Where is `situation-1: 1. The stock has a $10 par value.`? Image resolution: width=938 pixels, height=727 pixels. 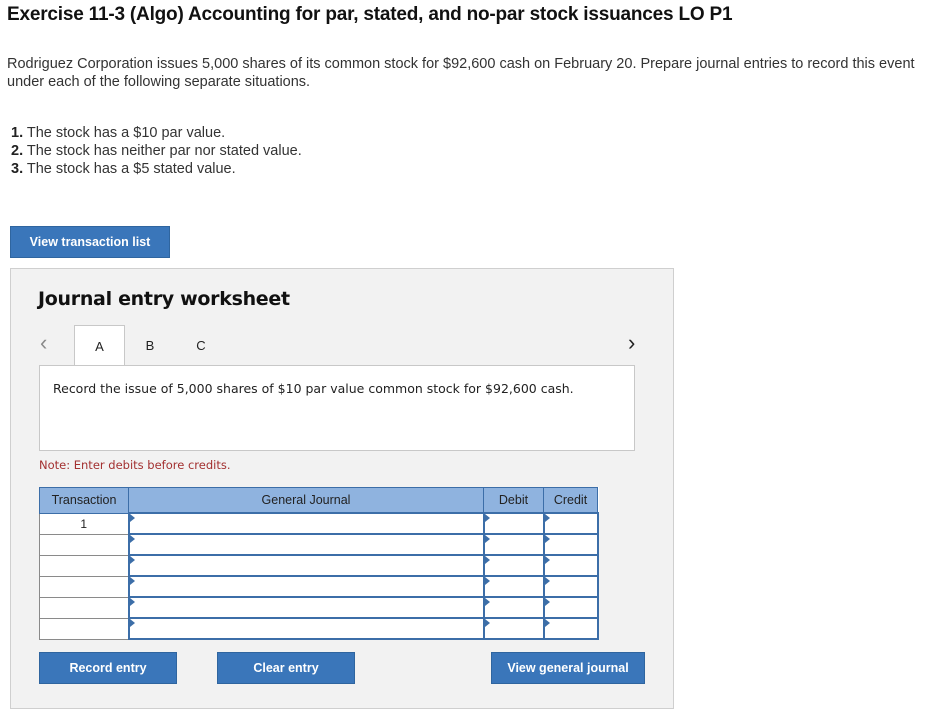
situation-1: 1. The stock has a $10 par value. is located at coordinates (118, 133).